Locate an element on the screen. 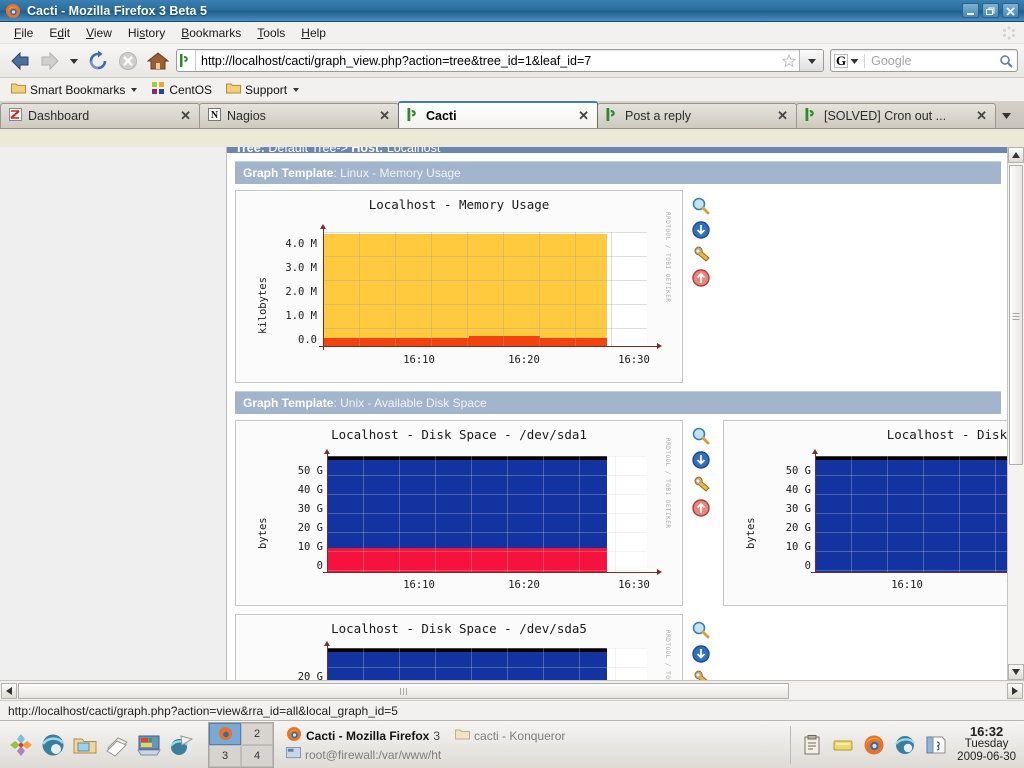  documents-icon is located at coordinates (117, 745).